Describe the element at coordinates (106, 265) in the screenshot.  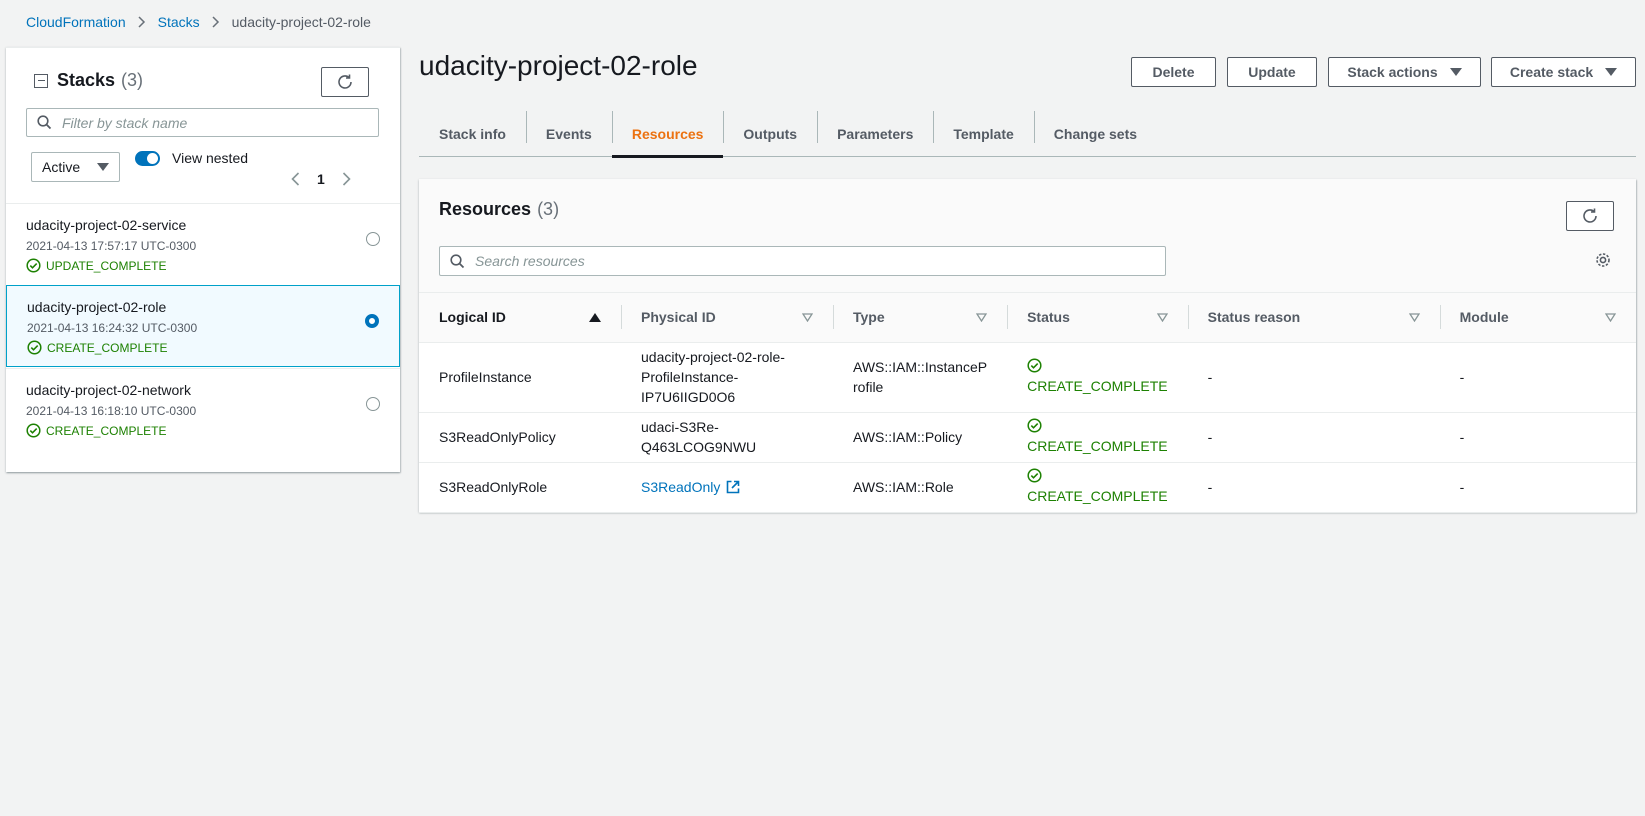
I see `stack-status-text: UPDATE_COMPLETE` at that location.